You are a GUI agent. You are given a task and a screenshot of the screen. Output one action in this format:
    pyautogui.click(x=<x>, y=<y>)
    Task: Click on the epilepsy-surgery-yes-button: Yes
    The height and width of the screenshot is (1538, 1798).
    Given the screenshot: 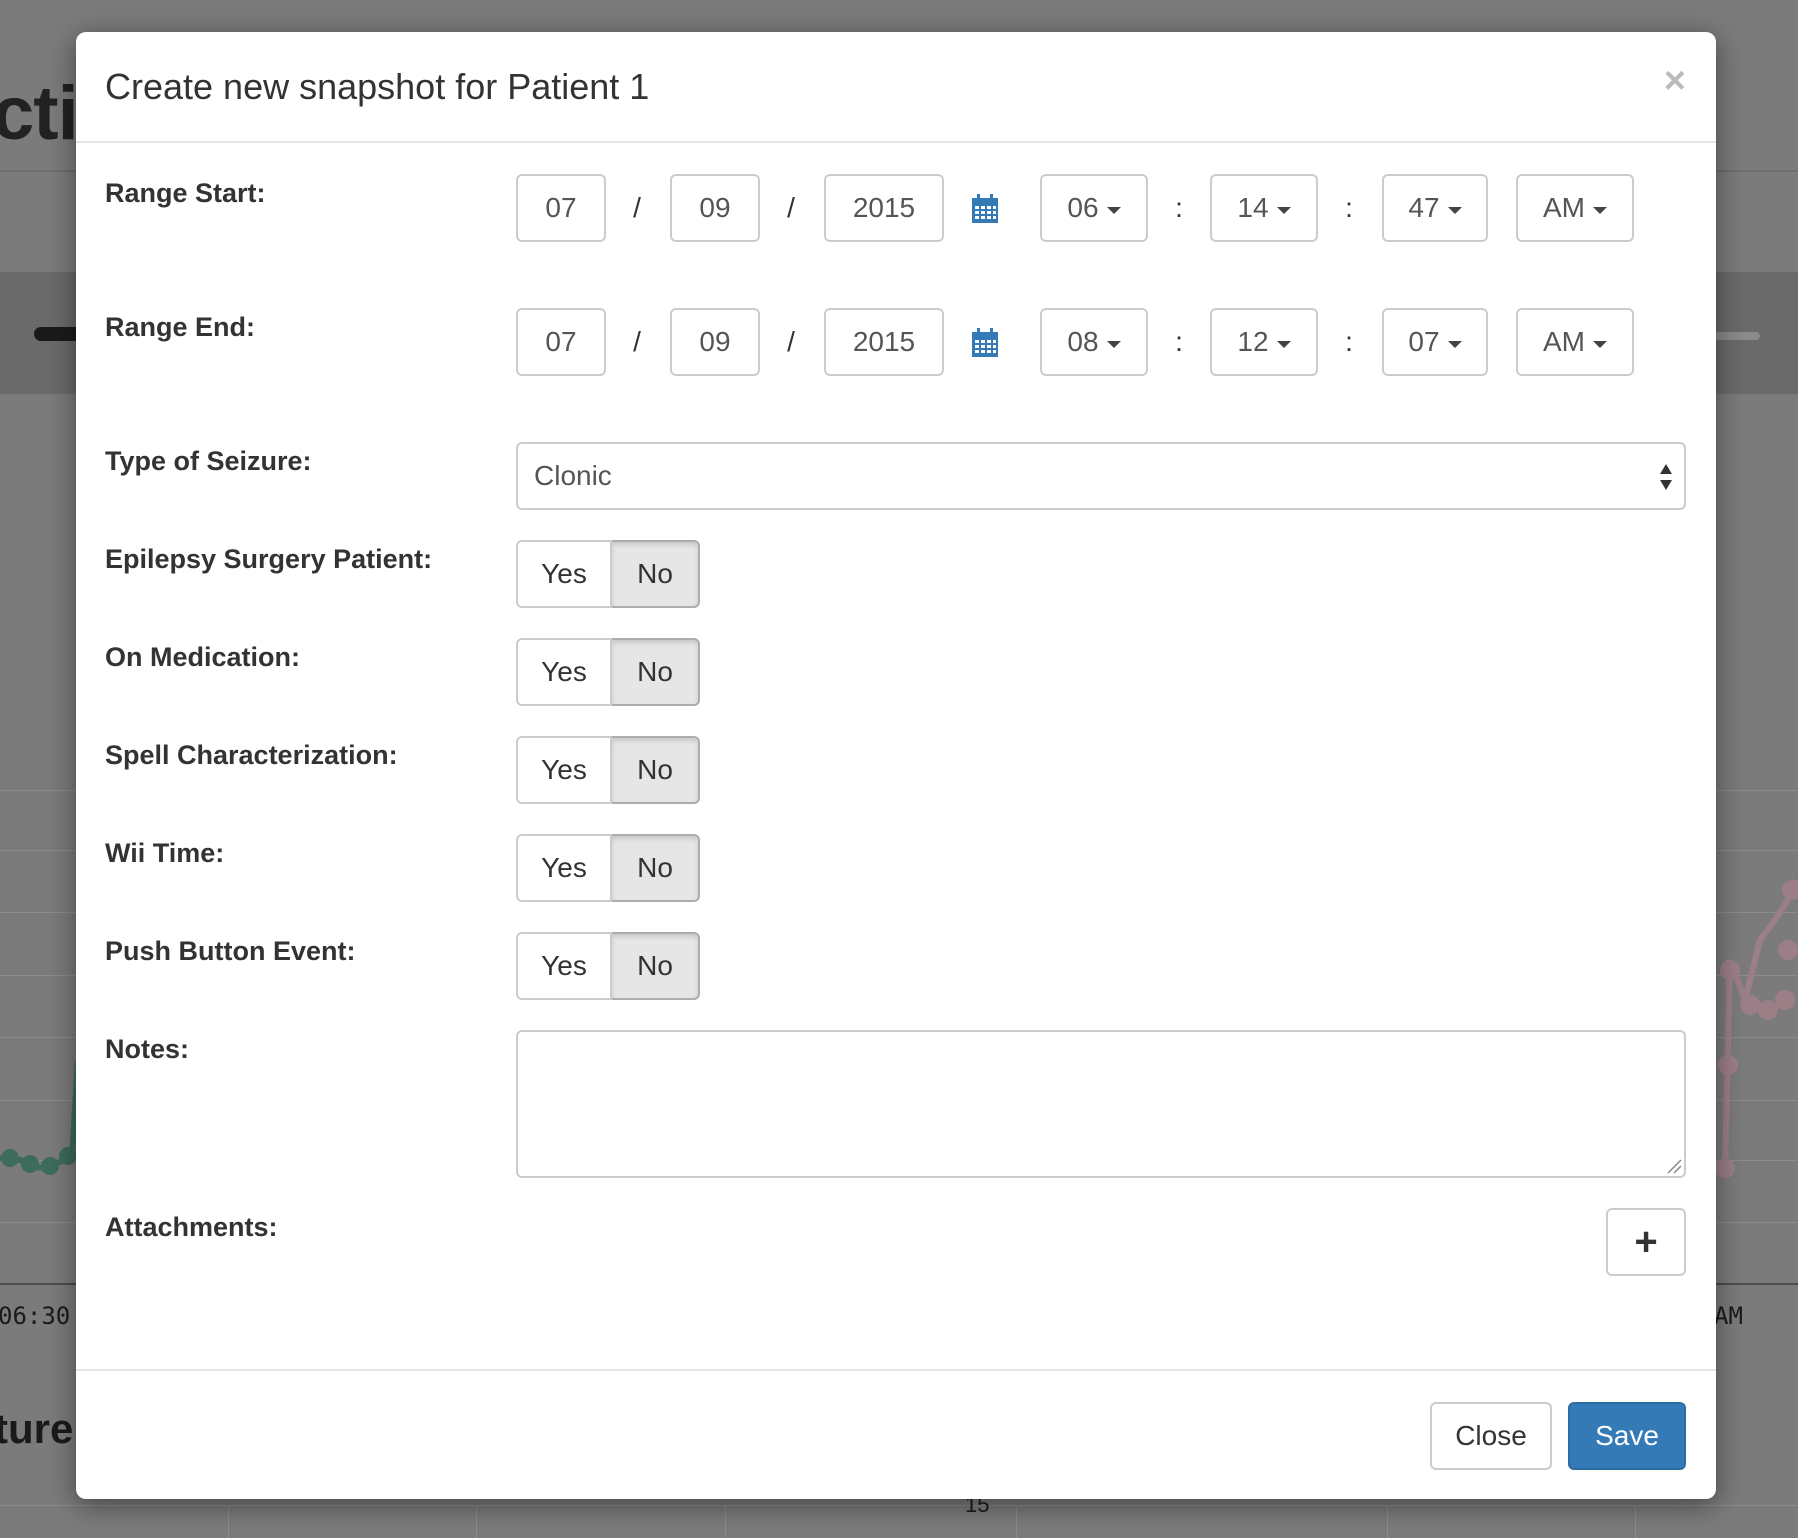 What is the action you would take?
    pyautogui.click(x=564, y=574)
    